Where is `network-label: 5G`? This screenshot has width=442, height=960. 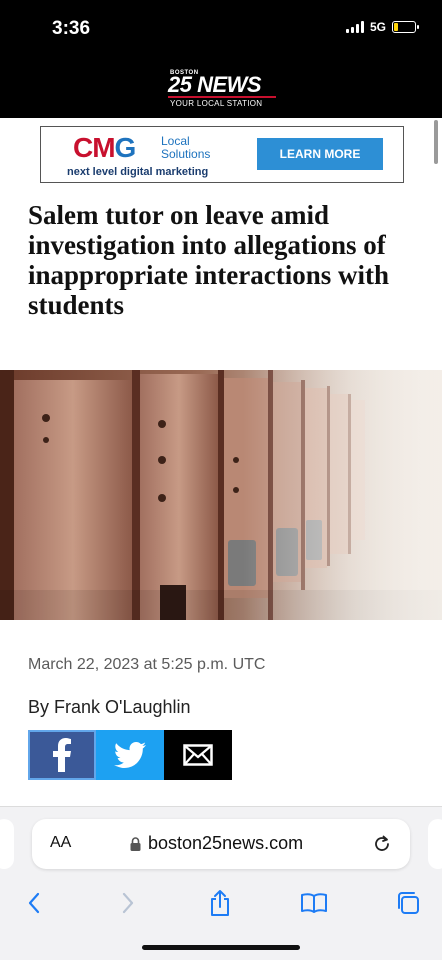 network-label: 5G is located at coordinates (377, 27).